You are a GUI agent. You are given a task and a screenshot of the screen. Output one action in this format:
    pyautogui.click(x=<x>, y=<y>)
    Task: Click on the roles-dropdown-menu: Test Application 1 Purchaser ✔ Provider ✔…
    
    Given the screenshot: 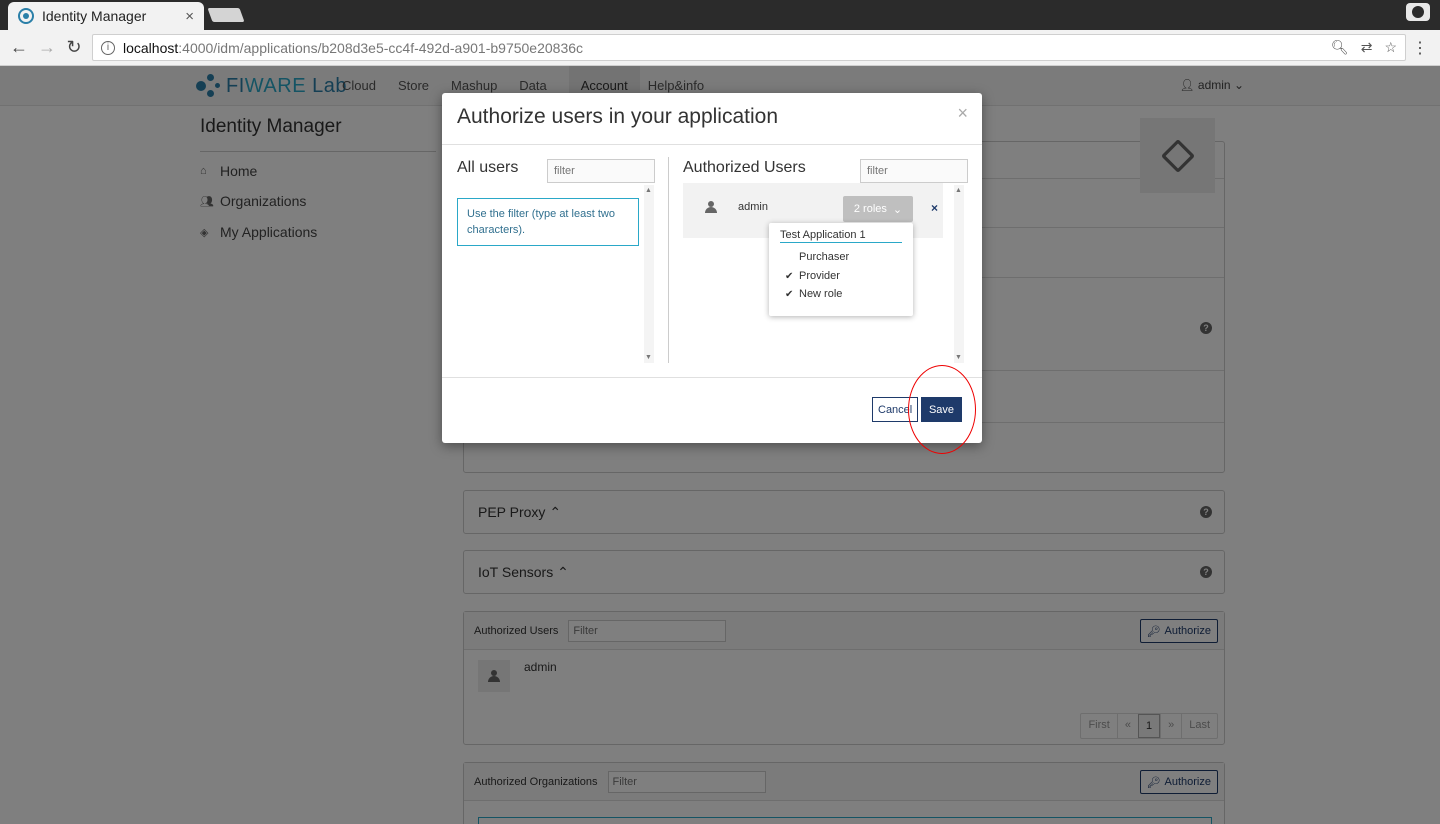 What is the action you would take?
    pyautogui.click(x=841, y=269)
    